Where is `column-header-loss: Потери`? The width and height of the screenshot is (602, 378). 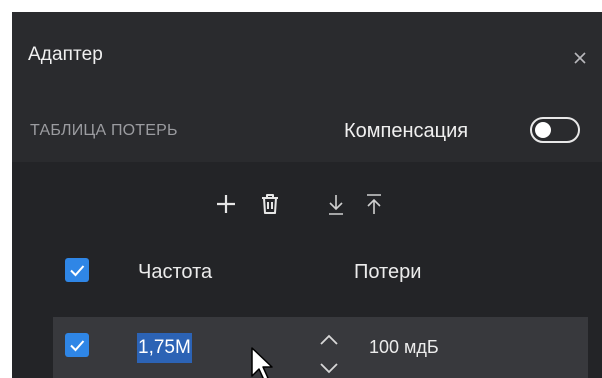
column-header-loss: Потери is located at coordinates (387, 272).